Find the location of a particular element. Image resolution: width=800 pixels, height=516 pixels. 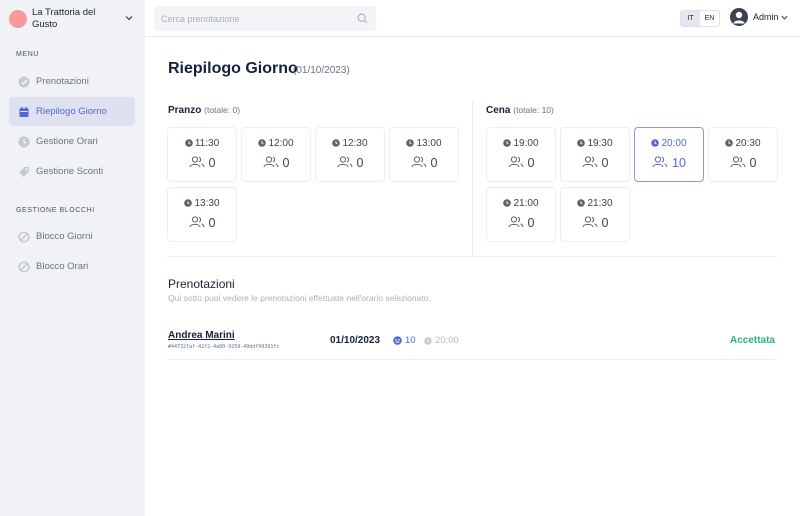

reservation-id: #44732faf-42f2-4a80-9259-49ddf90391fc is located at coordinates (224, 347).